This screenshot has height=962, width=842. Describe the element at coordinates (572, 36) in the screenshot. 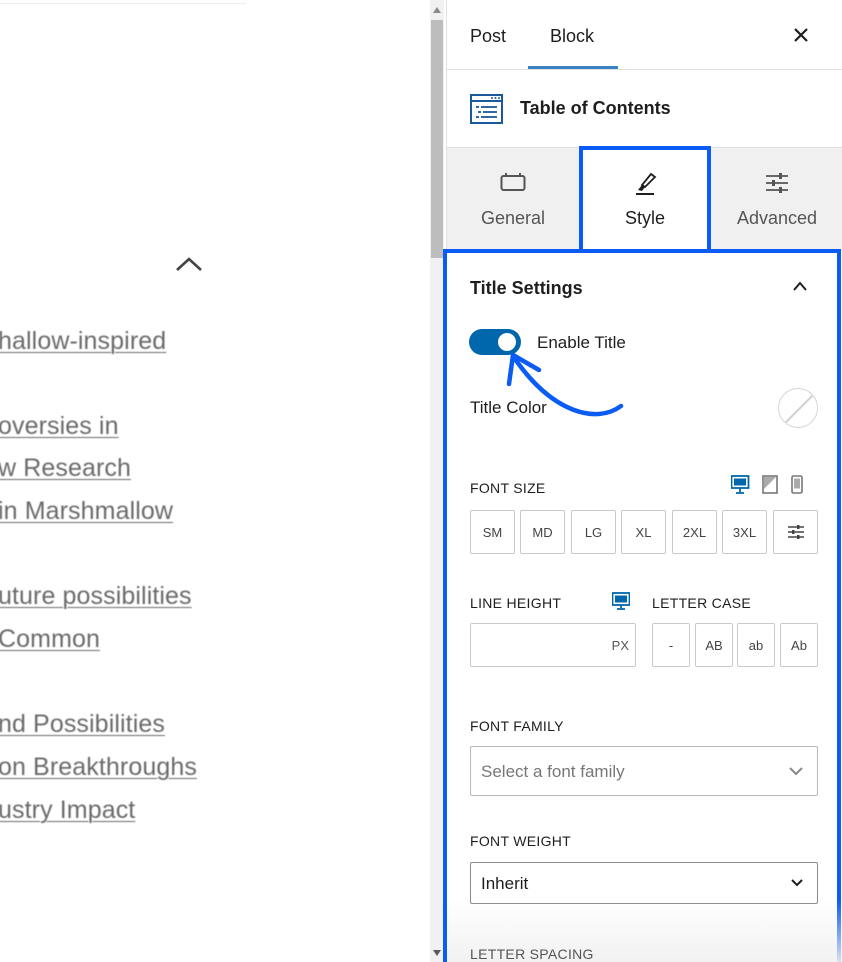

I see `tab-block: Block` at that location.